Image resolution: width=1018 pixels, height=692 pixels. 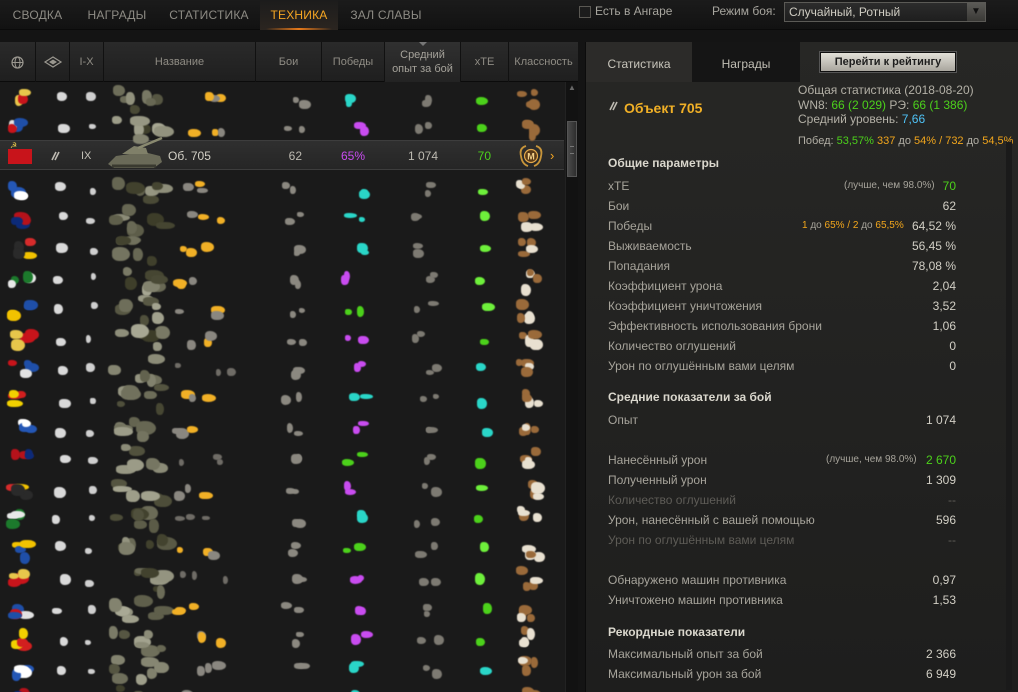 I want to click on svg-text: M, so click(x=531, y=157).